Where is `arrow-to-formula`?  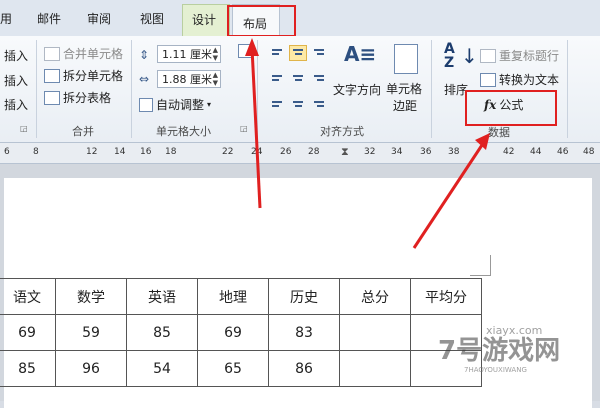 arrow-to-formula is located at coordinates (449, 195).